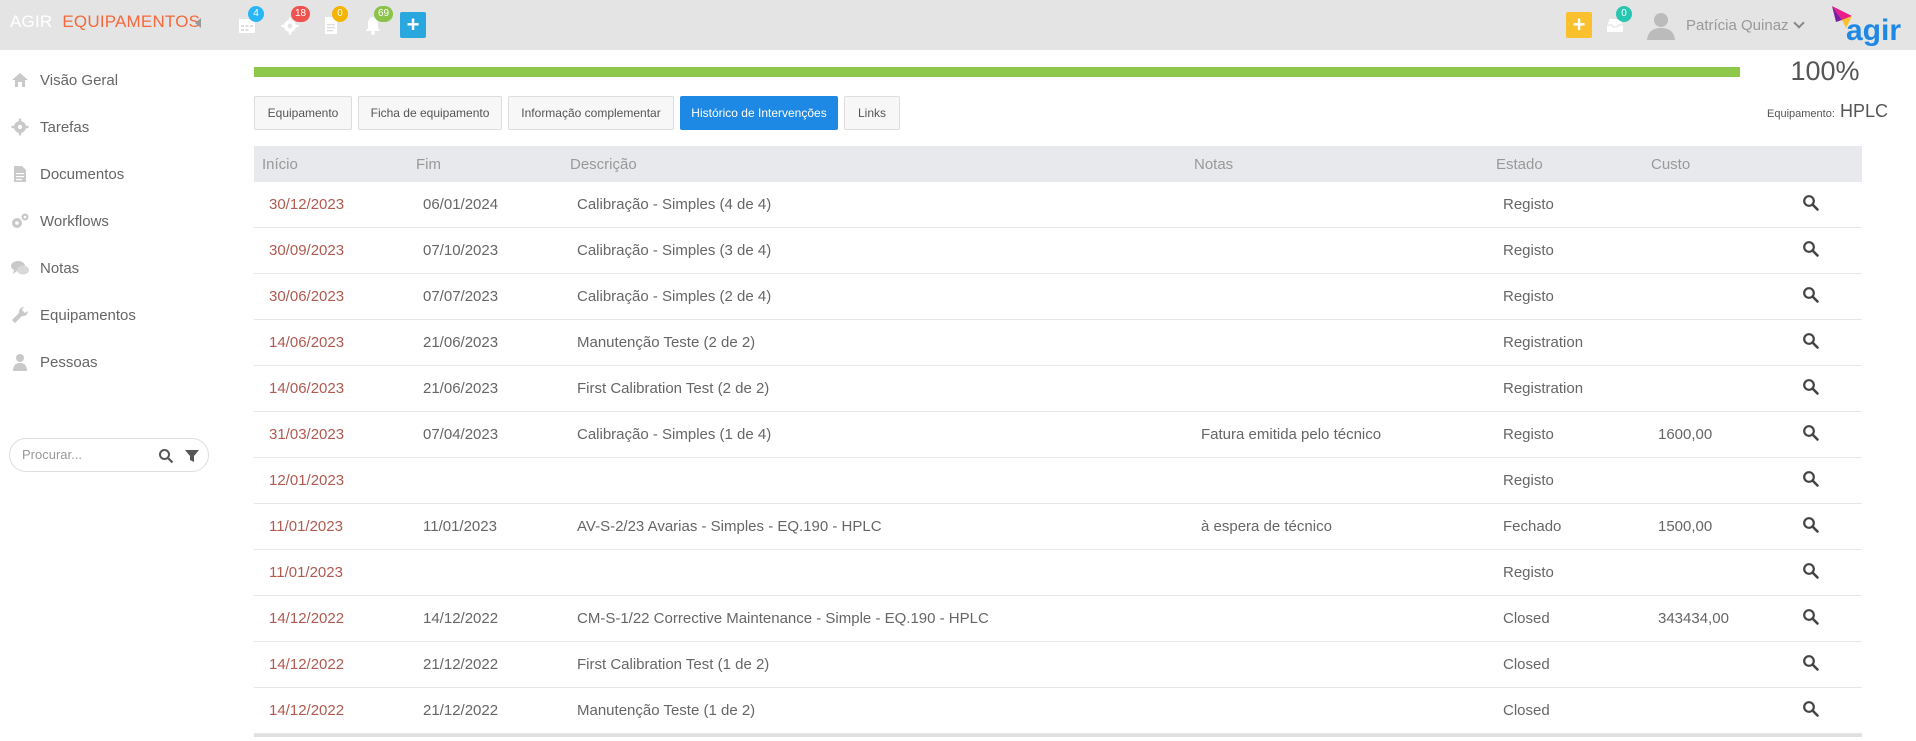 The width and height of the screenshot is (1916, 741). What do you see at coordinates (1685, 434) in the screenshot?
I see `cell-custo: 1600,00` at bounding box center [1685, 434].